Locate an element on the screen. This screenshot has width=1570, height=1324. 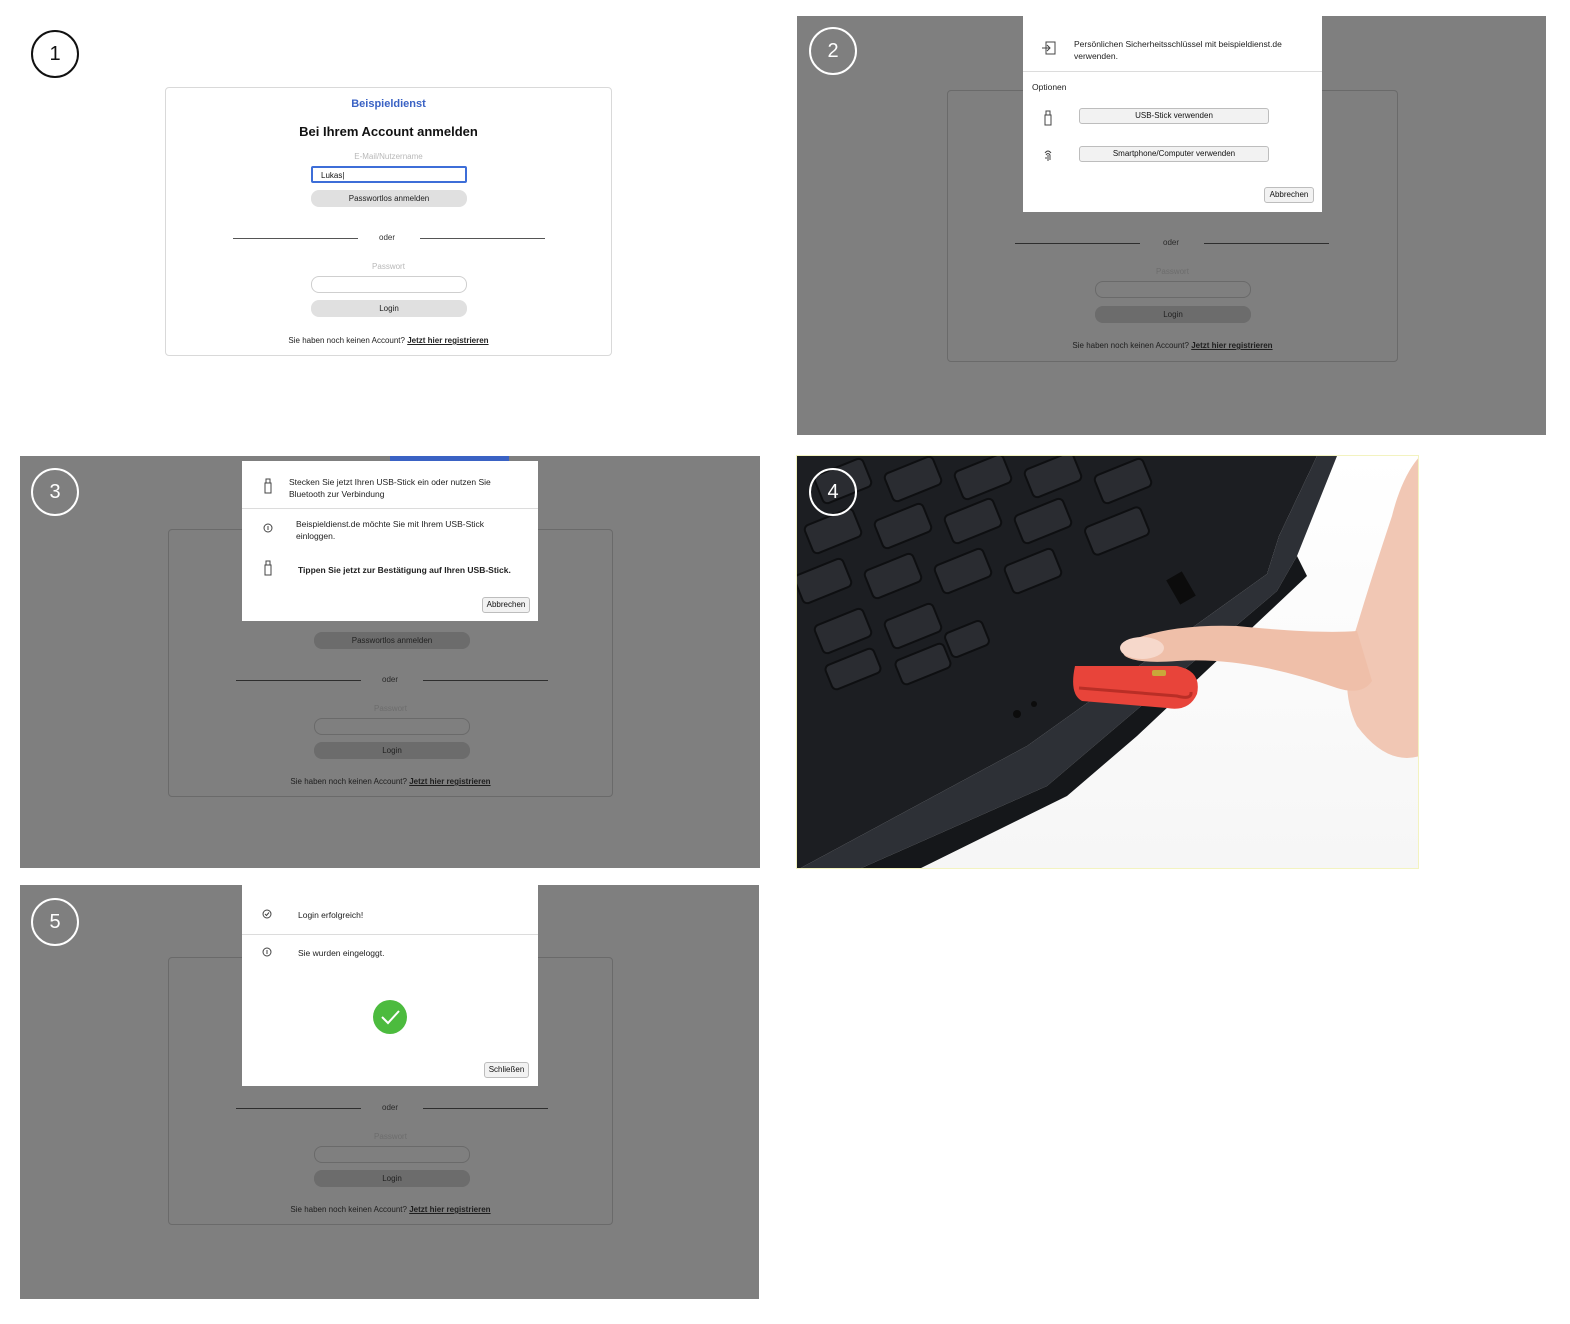
use-usb-button: USB-Stick verwenden is located at coordinates (1174, 116).